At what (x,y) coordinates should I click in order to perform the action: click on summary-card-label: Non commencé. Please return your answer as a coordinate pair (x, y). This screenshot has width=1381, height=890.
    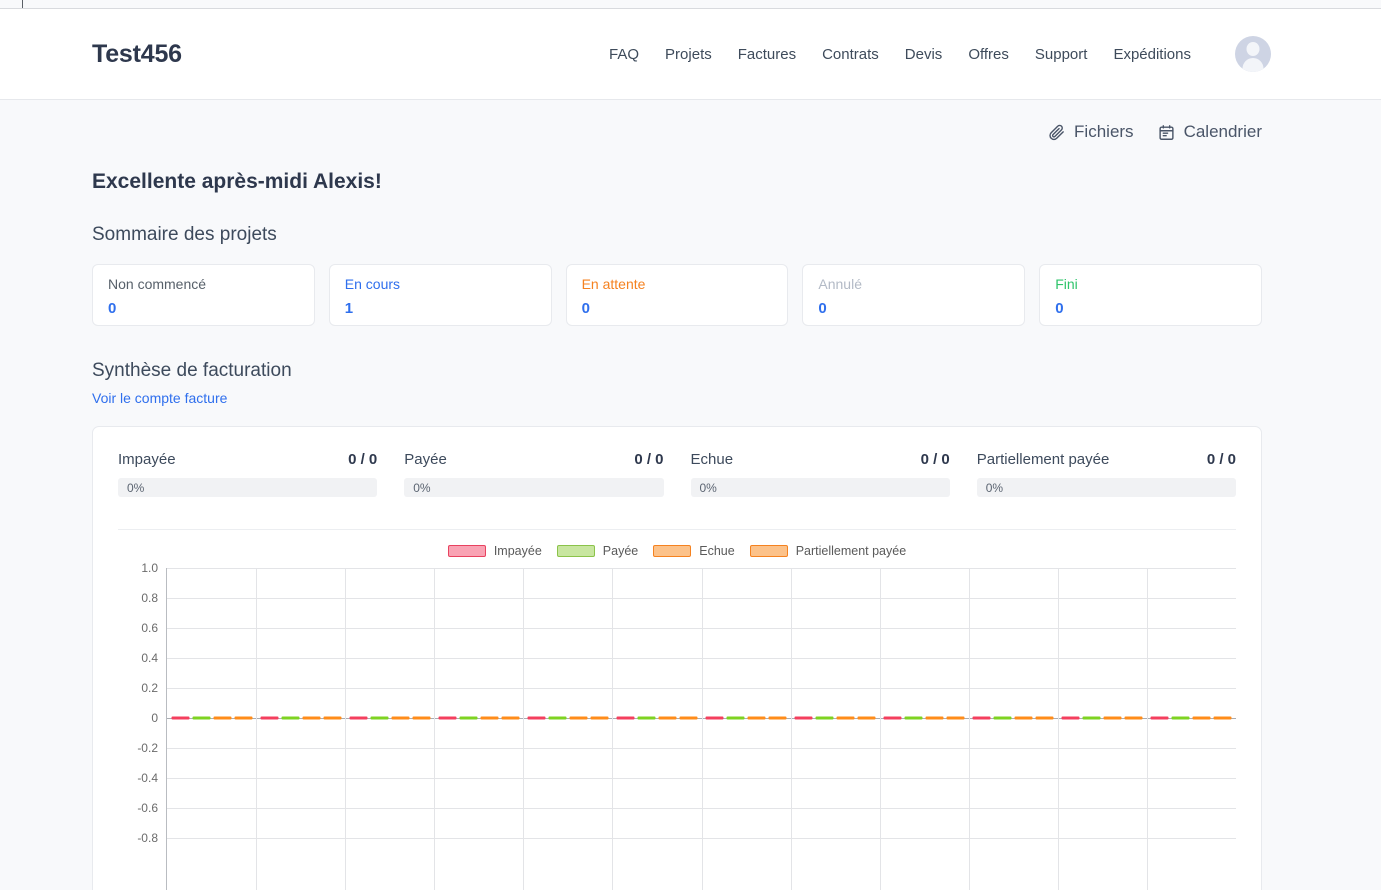
    Looking at the image, I should click on (157, 284).